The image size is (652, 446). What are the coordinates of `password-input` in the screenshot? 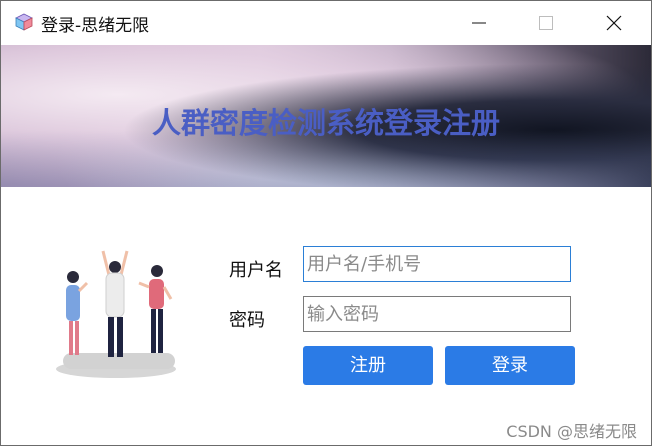 It's located at (437, 314).